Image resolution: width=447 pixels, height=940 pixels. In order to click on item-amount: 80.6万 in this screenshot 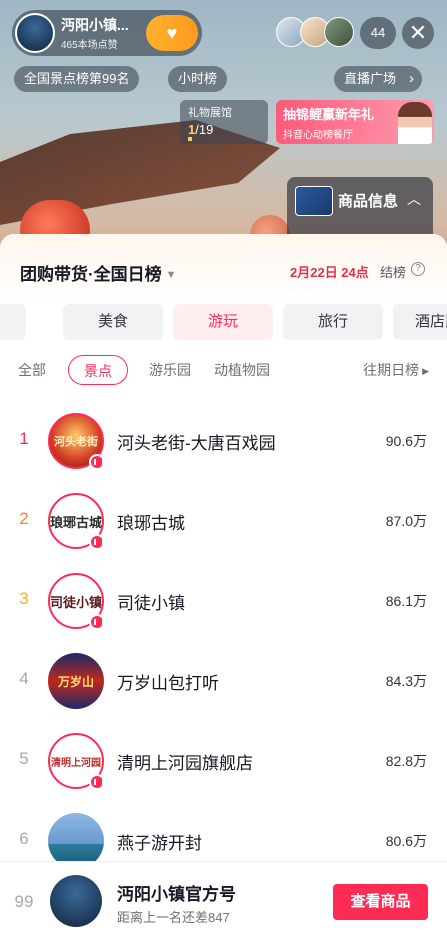, I will do `click(406, 841)`.